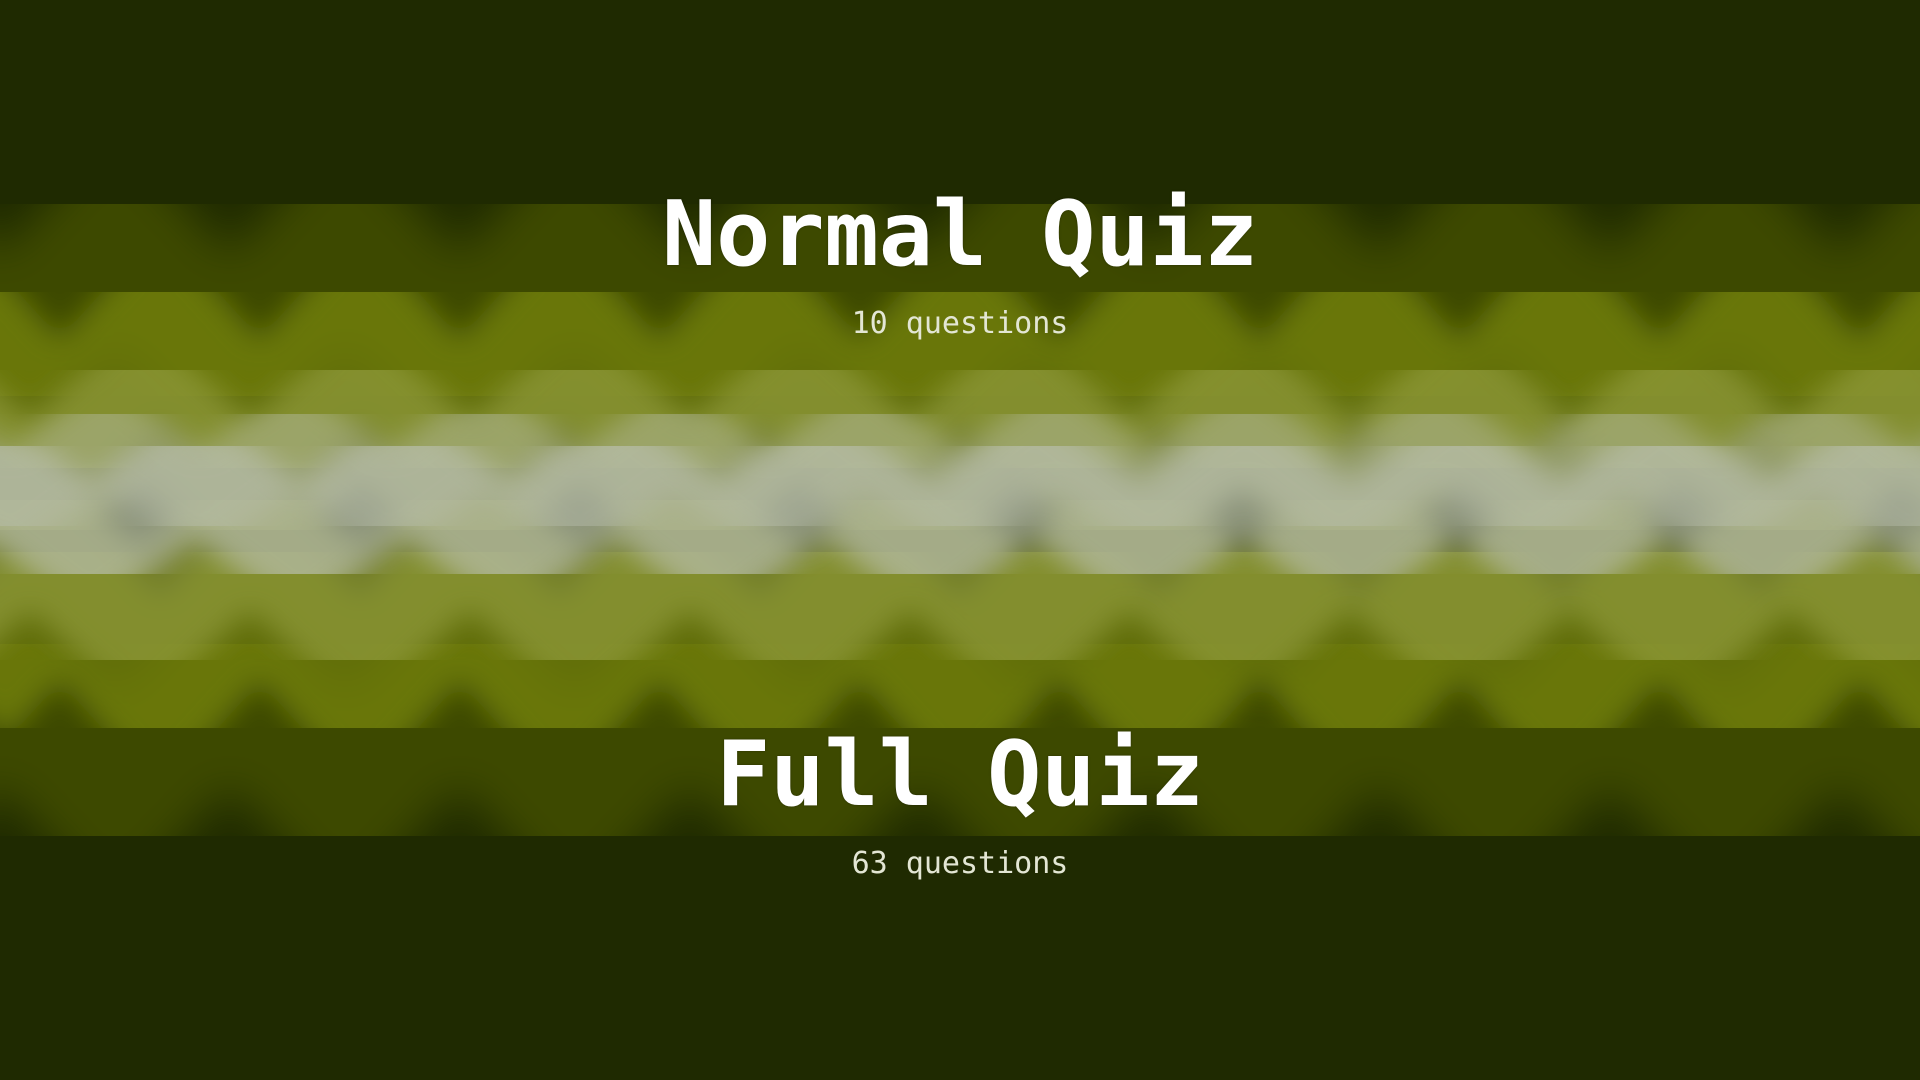 The image size is (1920, 1080). Describe the element at coordinates (960, 863) in the screenshot. I see `full-quiz-question-count: 63 questions` at that location.